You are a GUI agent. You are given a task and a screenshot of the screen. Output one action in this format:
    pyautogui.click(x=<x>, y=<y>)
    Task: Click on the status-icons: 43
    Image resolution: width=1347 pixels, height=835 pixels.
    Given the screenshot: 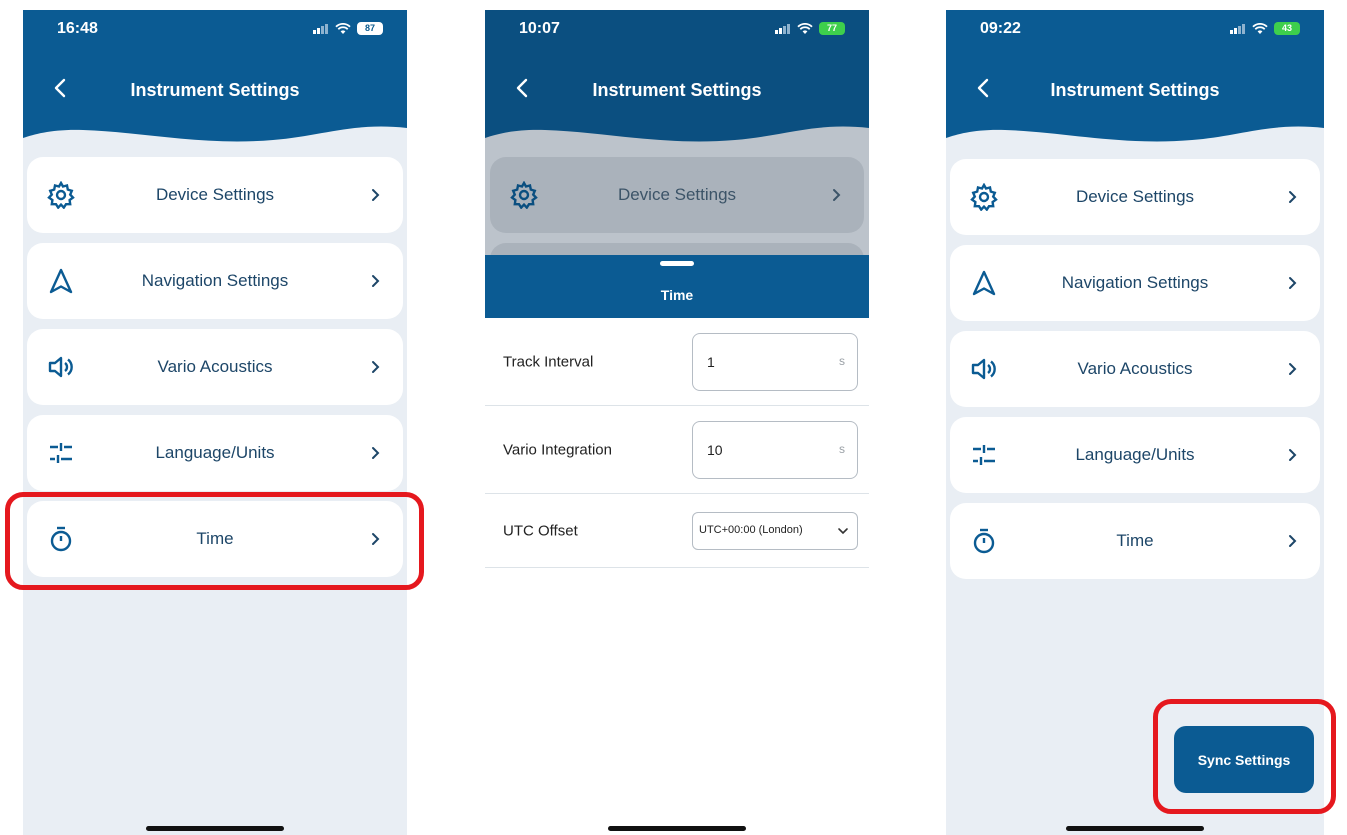 What is the action you would take?
    pyautogui.click(x=1265, y=28)
    